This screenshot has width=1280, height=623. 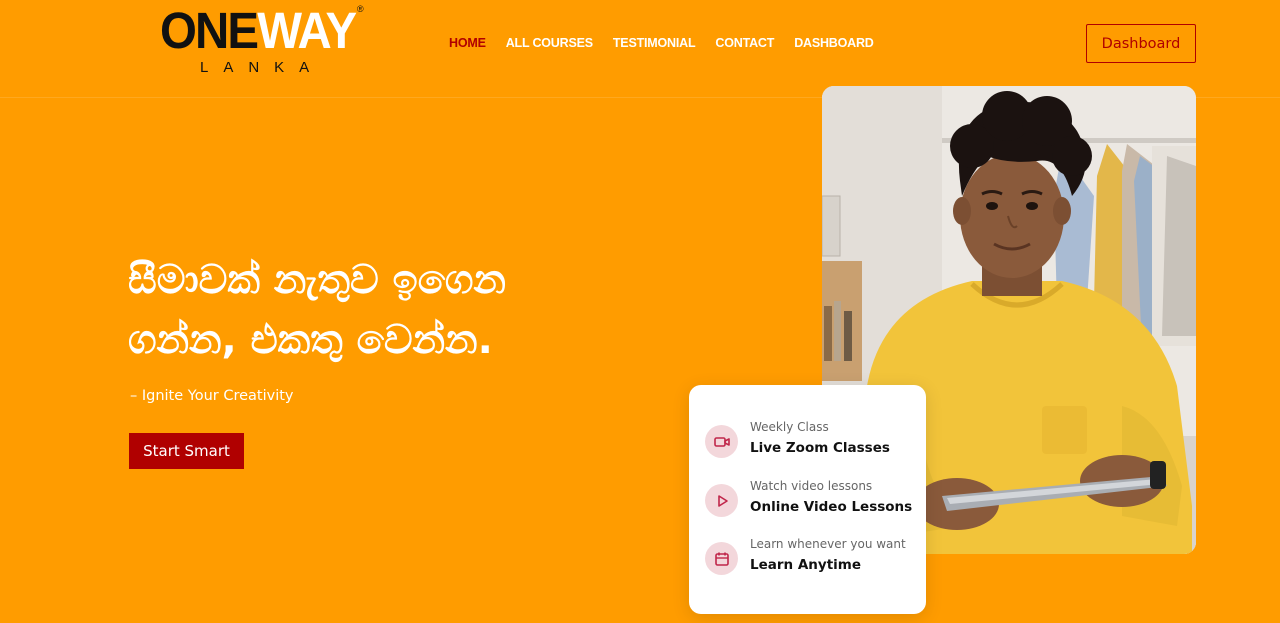 What do you see at coordinates (408, 310) in the screenshot?
I see `hero-title: සීමාවක් නැතුව ඉගෙන ගන්න, එකතු වෙන්න.` at bounding box center [408, 310].